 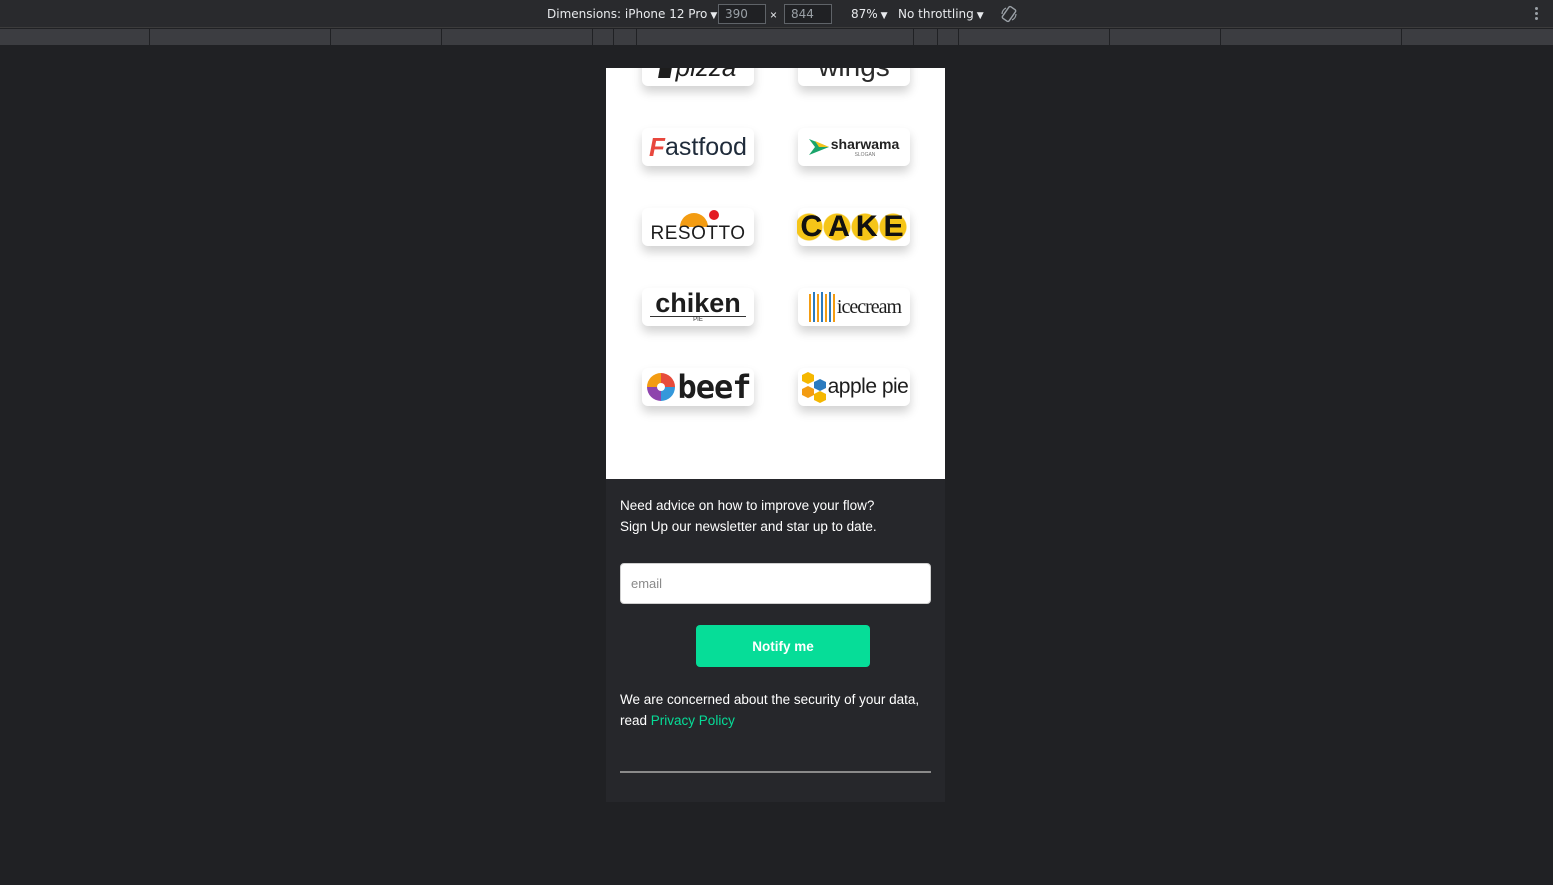 What do you see at coordinates (936, 14) in the screenshot?
I see `throttling-label: No throttling` at bounding box center [936, 14].